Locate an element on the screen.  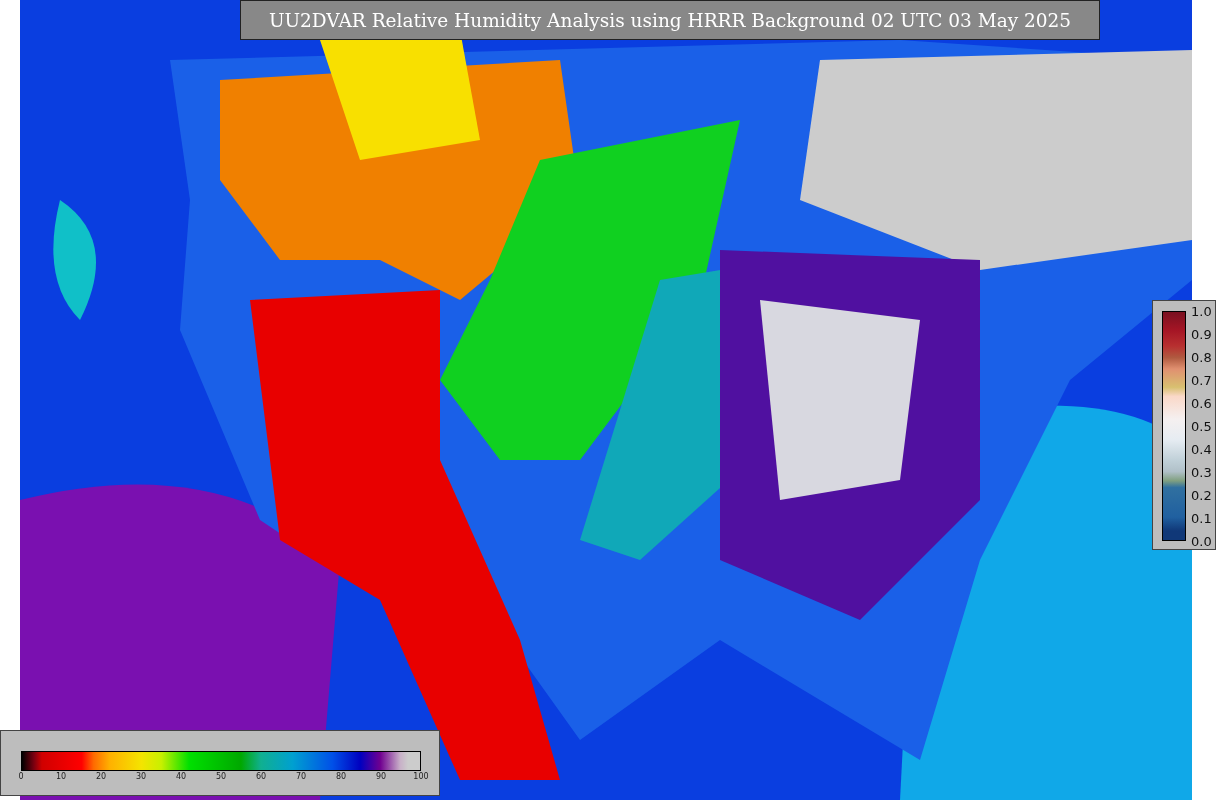
scale-label: 0.6 is located at coordinates (1201, 403).